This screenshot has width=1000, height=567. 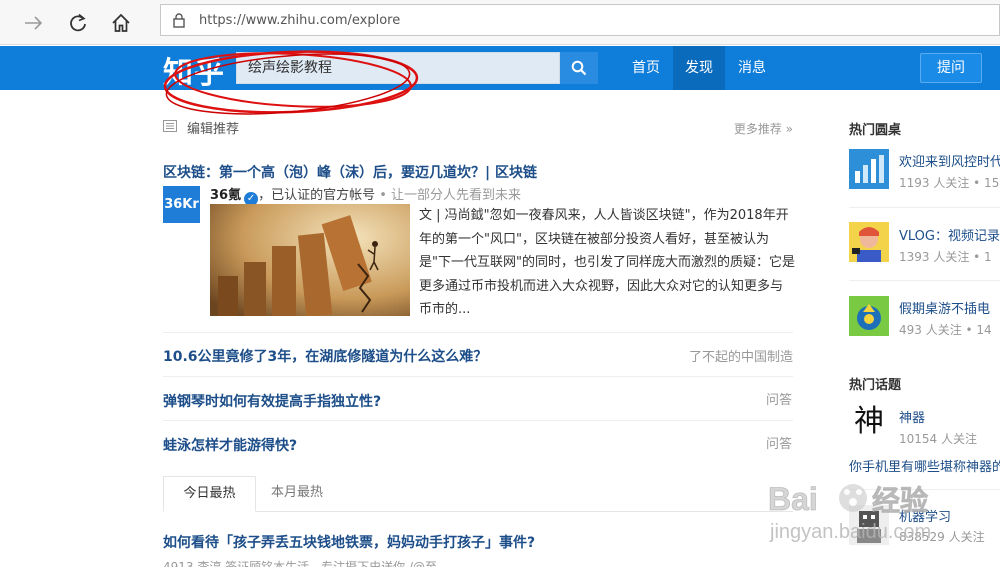 I want to click on url-text: https://www.zhihu.com/explore, so click(x=300, y=20).